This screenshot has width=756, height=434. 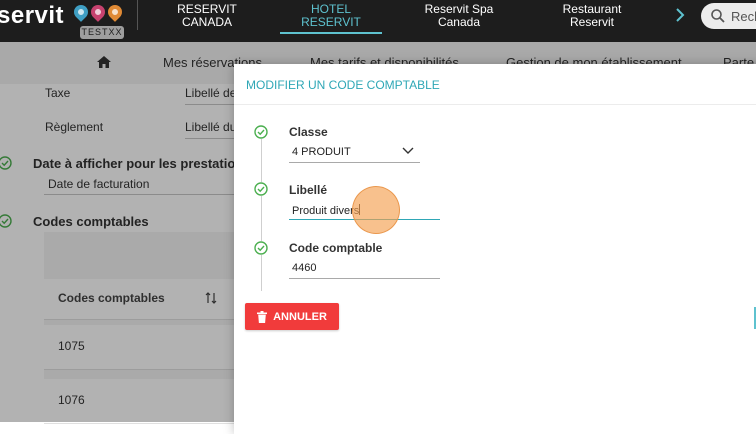 I want to click on libelle-label: Libellé, so click(x=308, y=190).